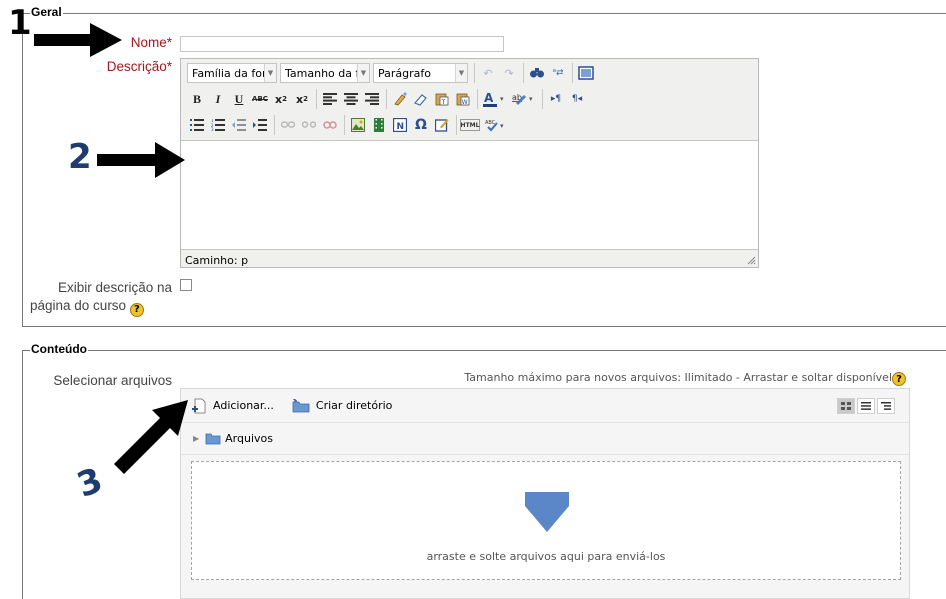  What do you see at coordinates (556, 99) in the screenshot?
I see `ltr-icon: ▸¶` at bounding box center [556, 99].